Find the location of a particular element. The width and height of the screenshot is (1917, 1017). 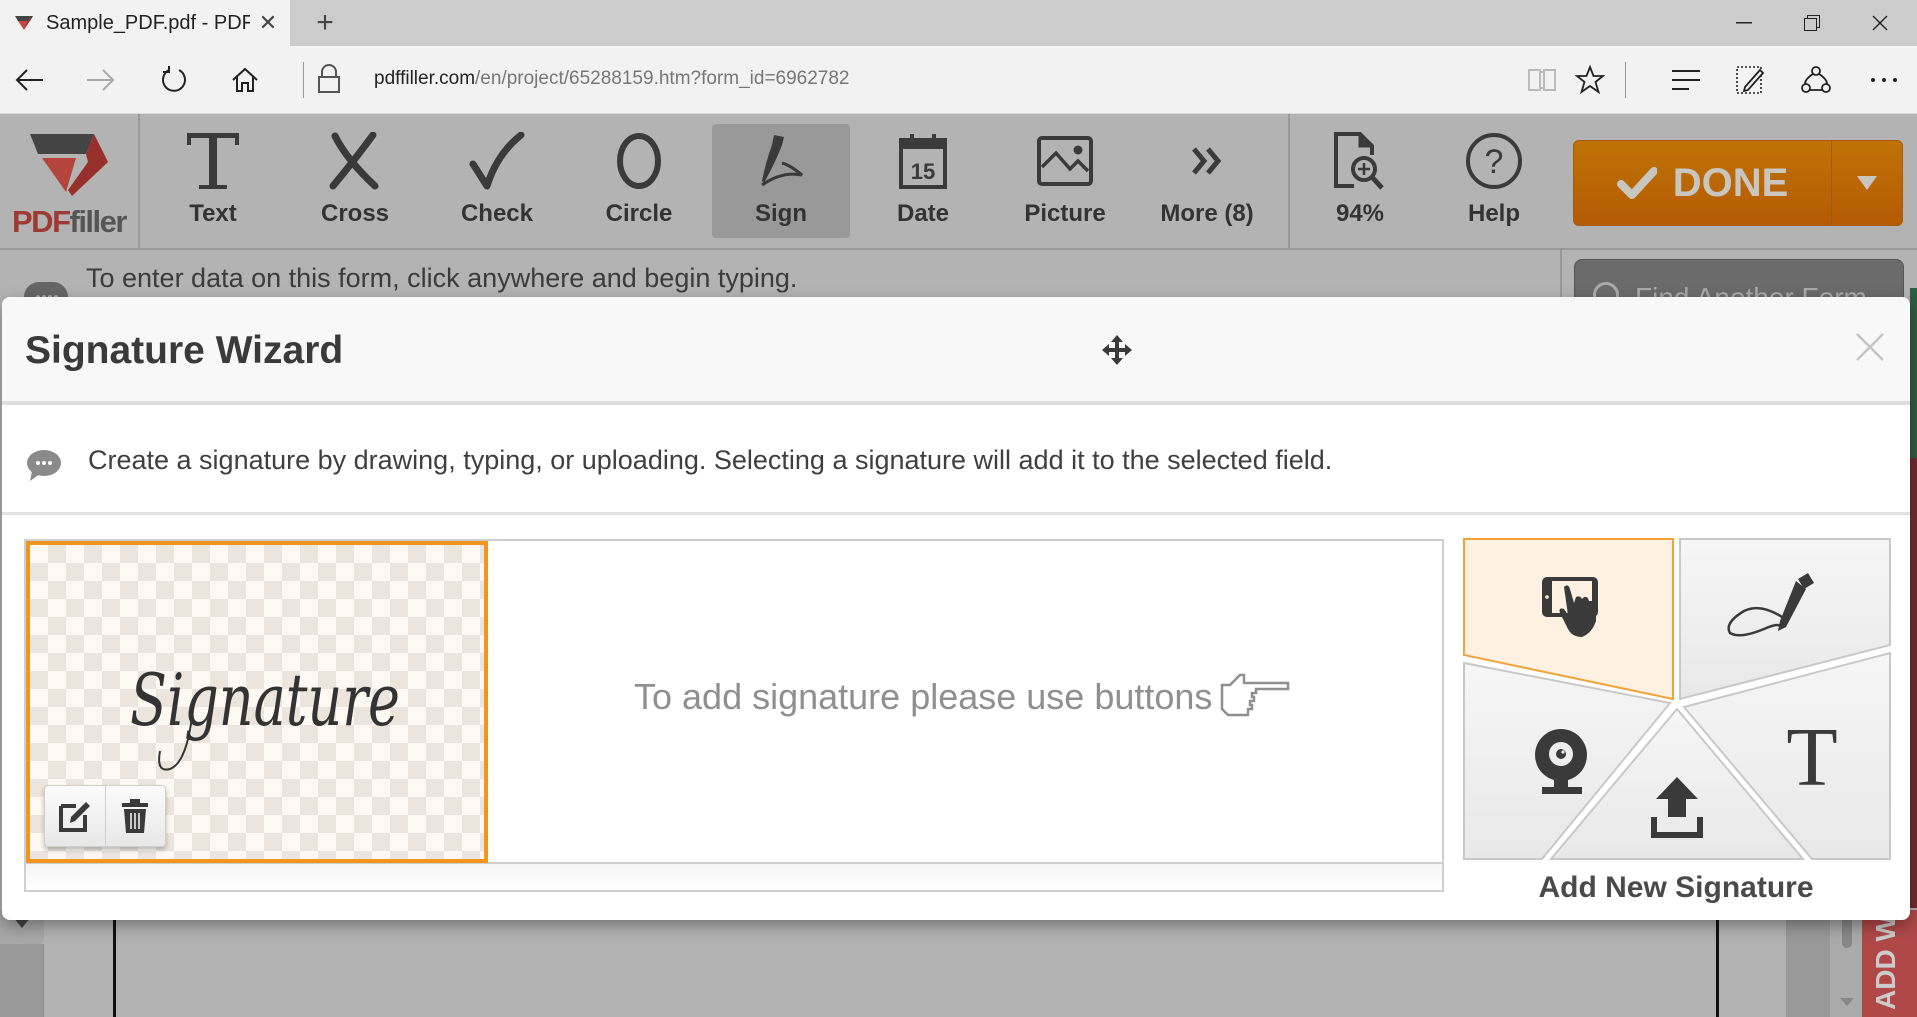

add-new-signature-label: Add New Signature is located at coordinates (1676, 887).